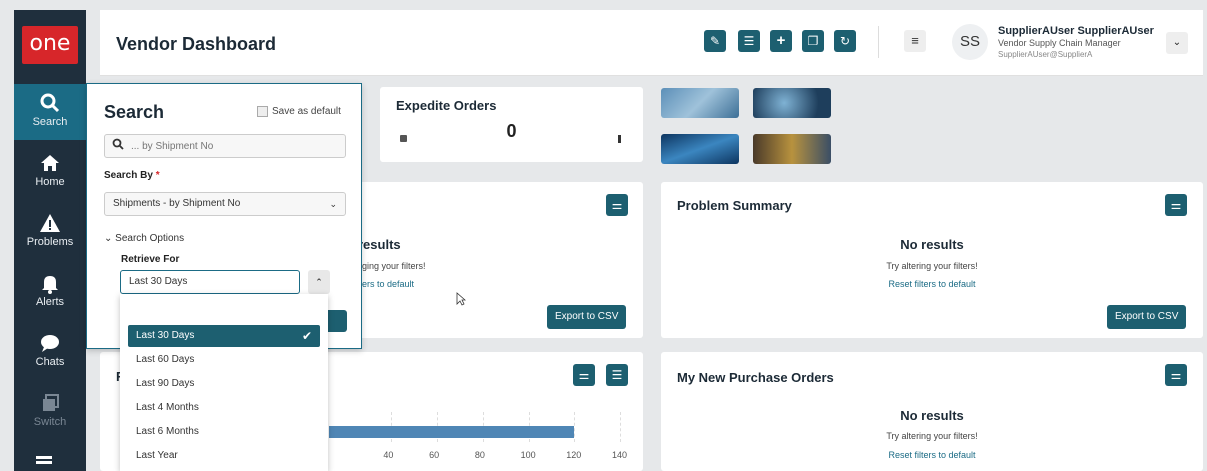  I want to click on sidebar-item-label: Problems, so click(50, 242).